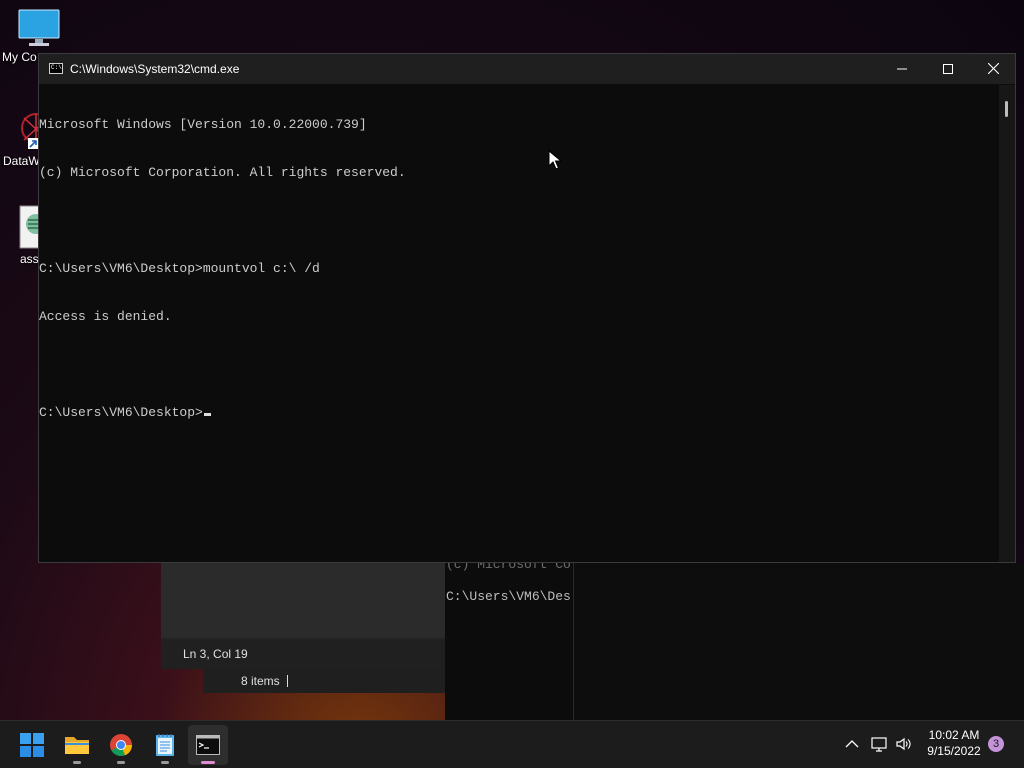 The height and width of the screenshot is (768, 1024). I want to click on clock: 10:02 AM 9/15/2022, so click(954, 743).